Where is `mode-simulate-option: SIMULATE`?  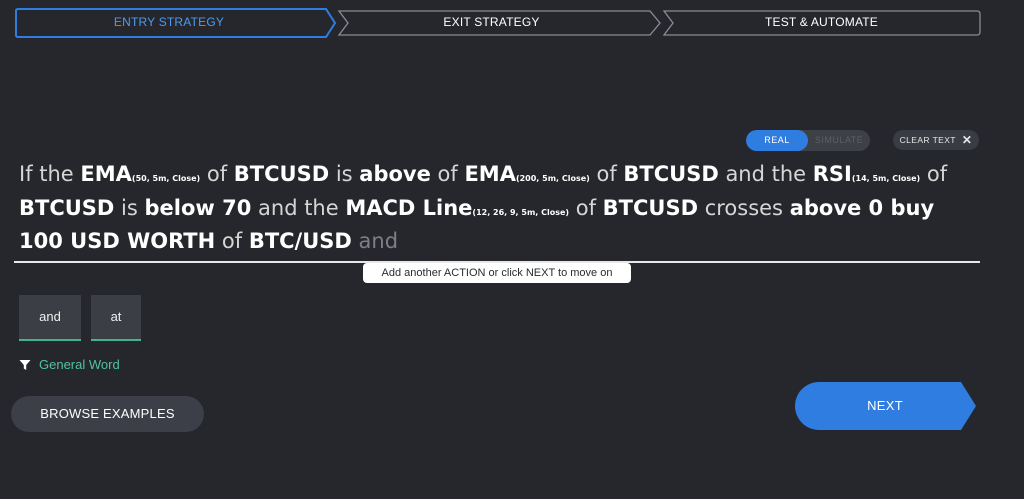 mode-simulate-option: SIMULATE is located at coordinates (839, 140).